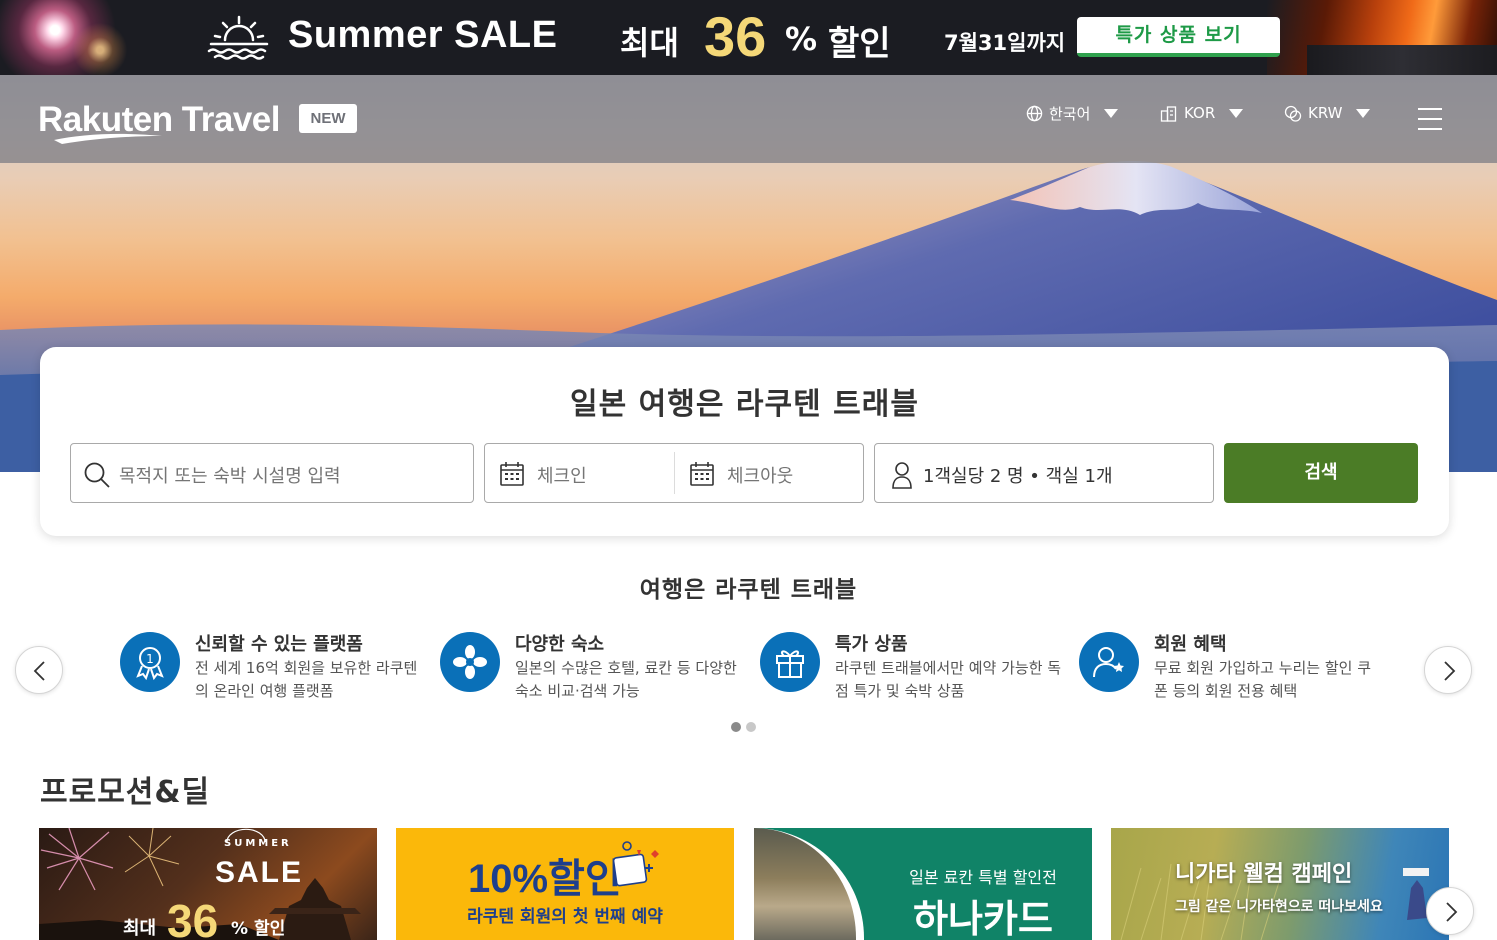 The width and height of the screenshot is (1497, 940). Describe the element at coordinates (328, 118) in the screenshot. I see `new-badge: NEW` at that location.